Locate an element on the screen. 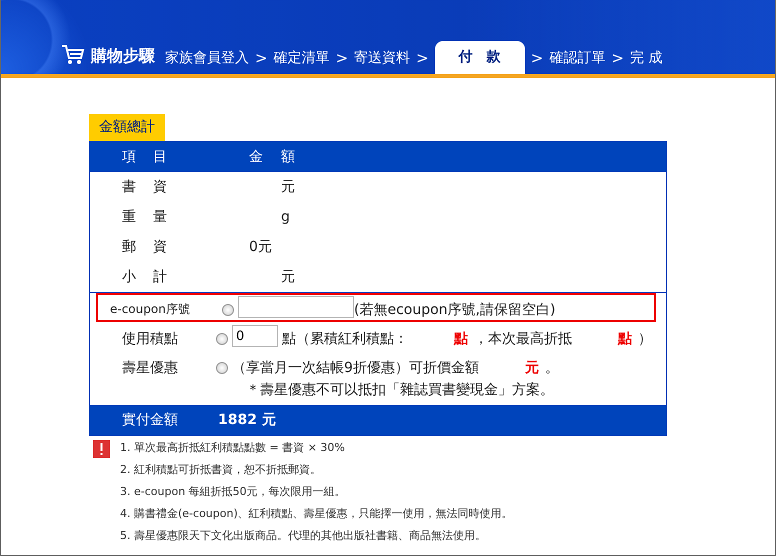  column-header: 目 is located at coordinates (160, 157).